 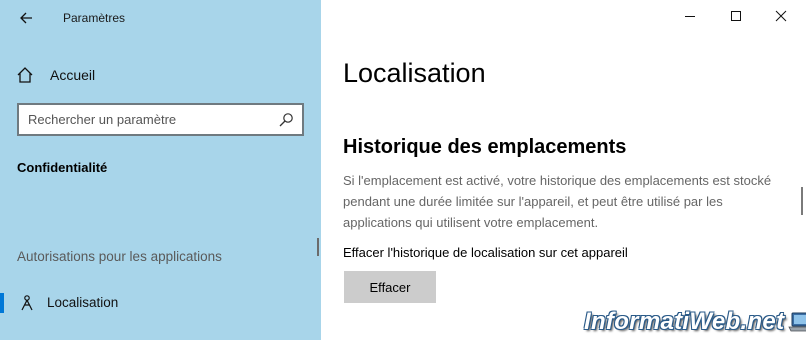 I want to click on close-icon, so click(x=781, y=16).